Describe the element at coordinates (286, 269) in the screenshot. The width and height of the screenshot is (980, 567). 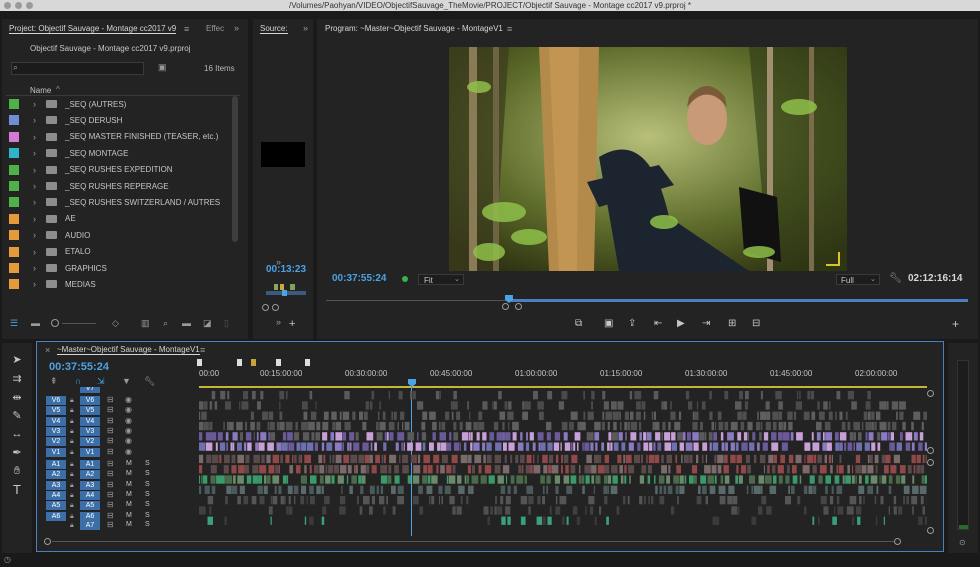
I see `source-timecode: 00:13:23` at that location.